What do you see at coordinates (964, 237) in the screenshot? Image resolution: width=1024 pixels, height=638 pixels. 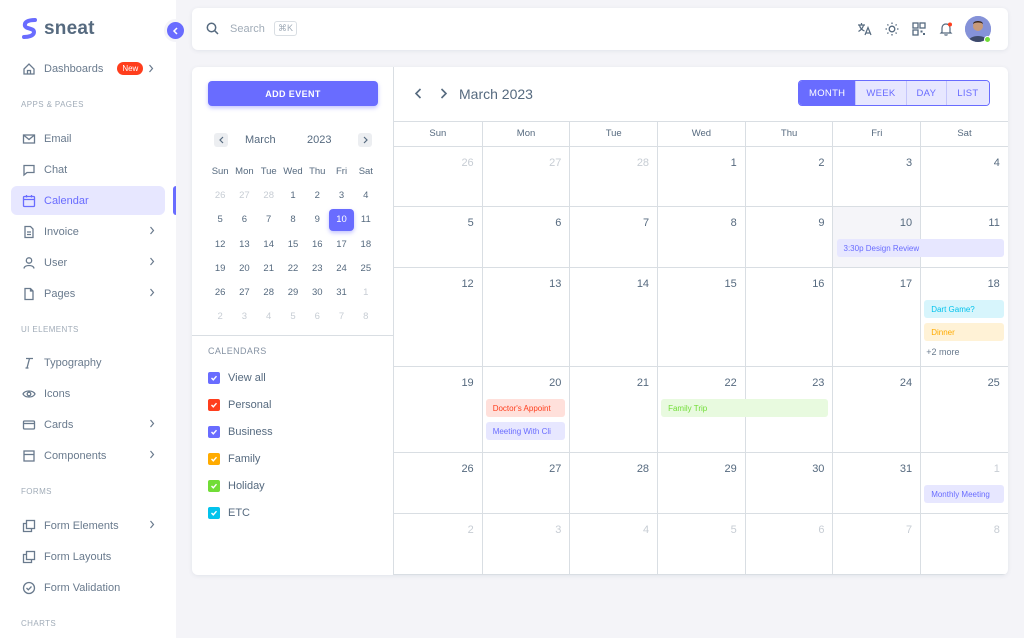 I see `day-cell: 11` at bounding box center [964, 237].